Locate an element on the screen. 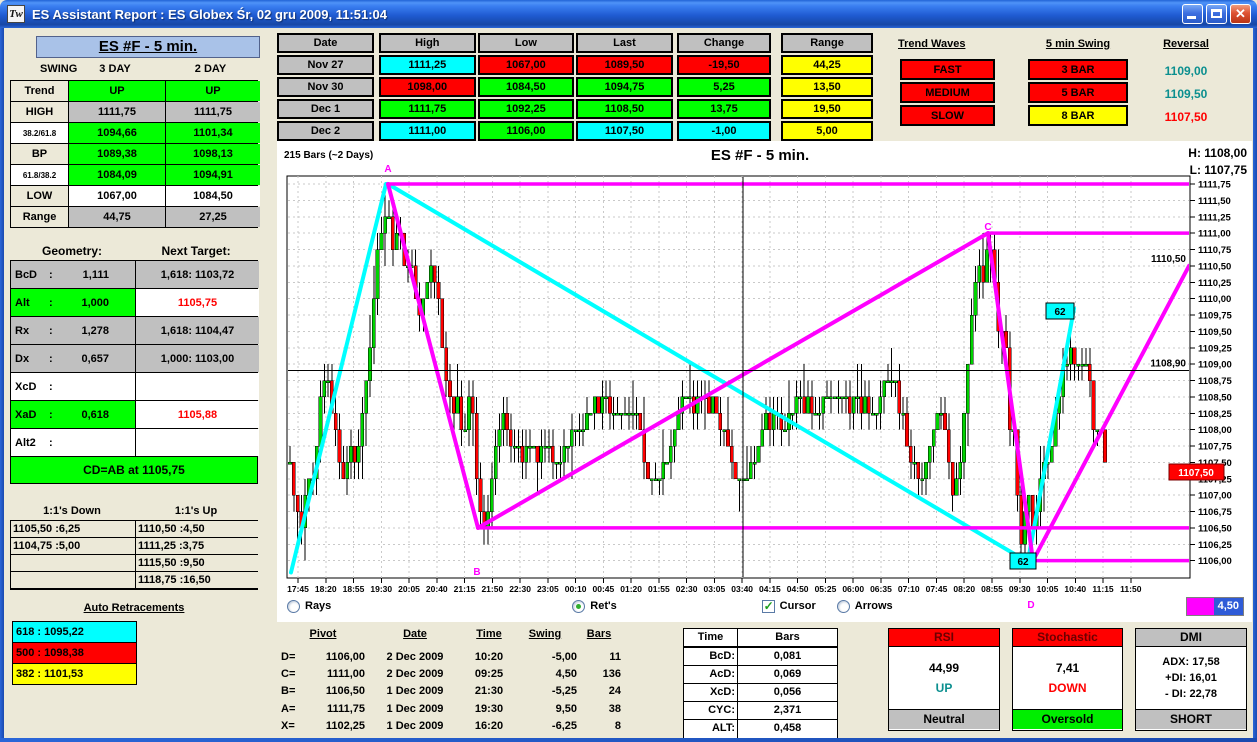 The height and width of the screenshot is (742, 1257). maximize-button is located at coordinates (1216, 14).